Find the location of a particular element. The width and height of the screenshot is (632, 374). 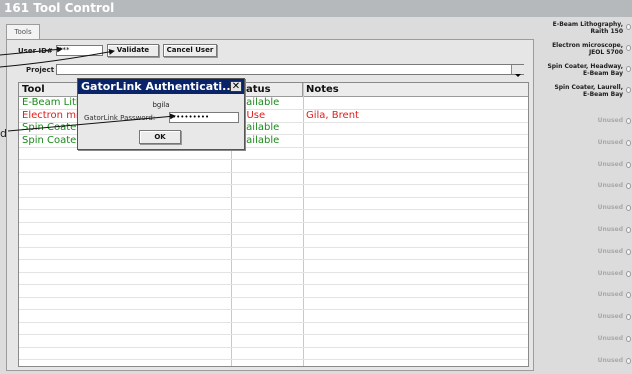

sidebar-tool-item: Spin Coater, Headway, E-Beam Bay is located at coordinates (578, 70).